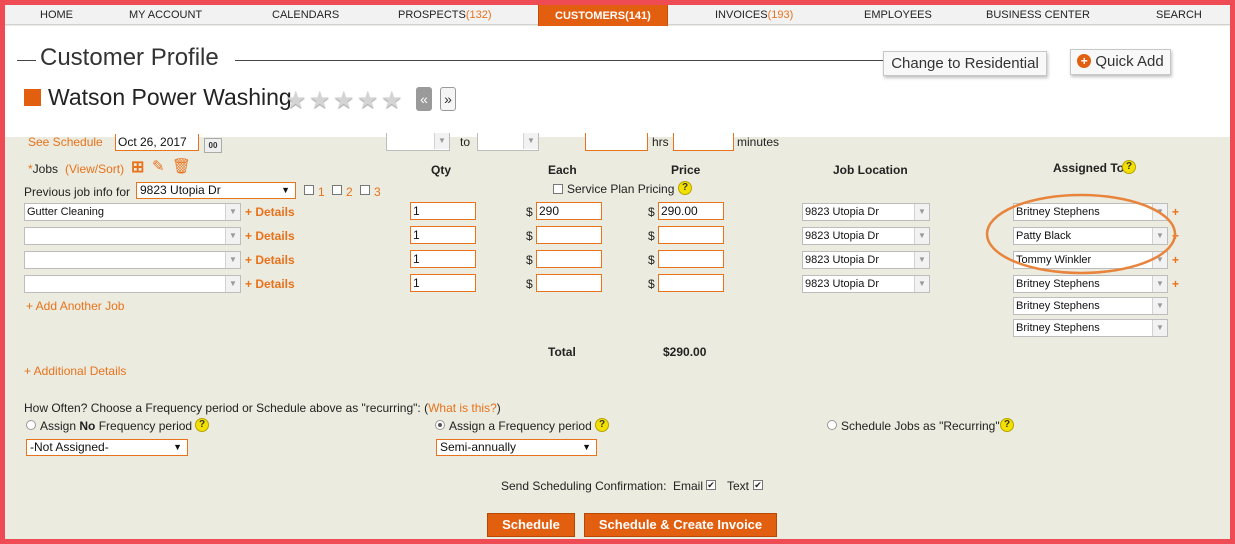 Image resolution: width=1235 pixels, height=544 pixels. Describe the element at coordinates (832, 425) in the screenshot. I see `schedule-recurring-radio` at that location.